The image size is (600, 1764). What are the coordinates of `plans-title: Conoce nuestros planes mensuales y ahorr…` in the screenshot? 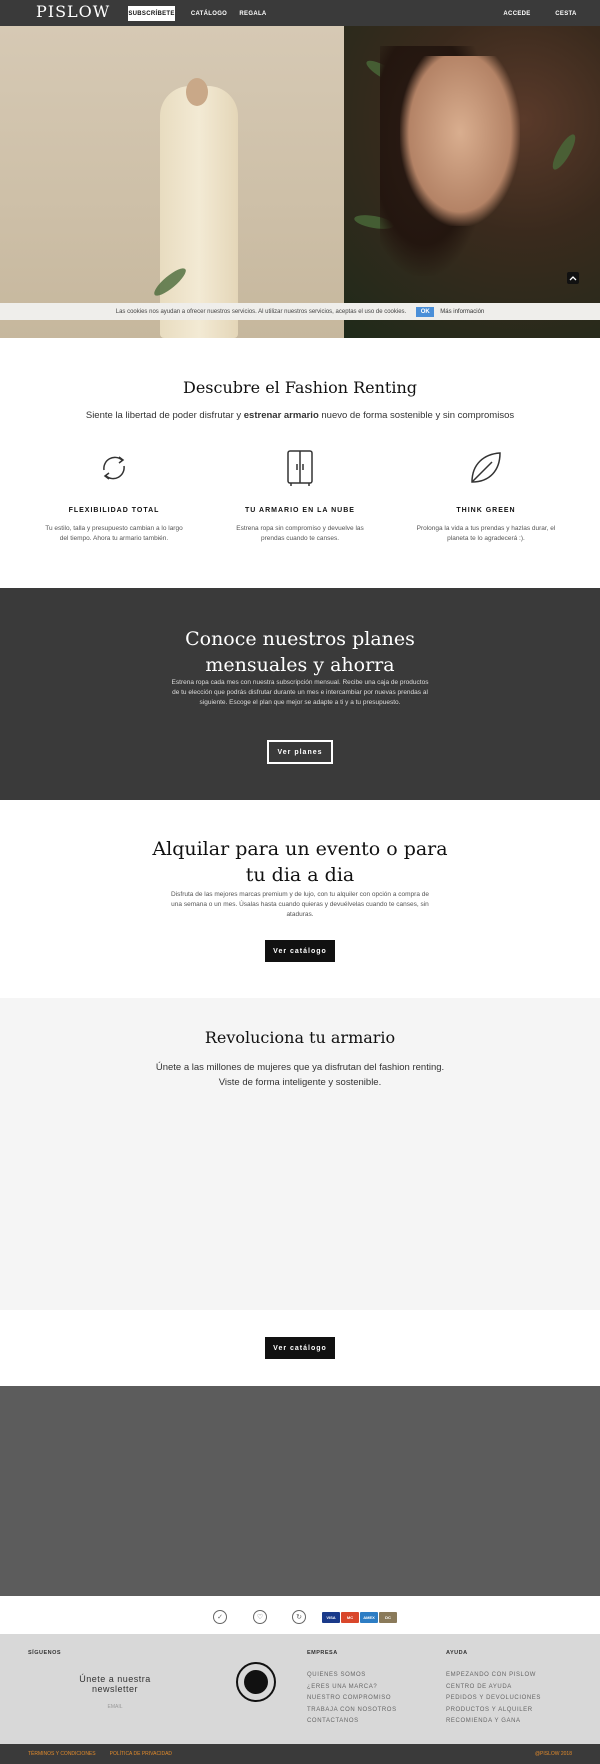 It's located at (300, 652).